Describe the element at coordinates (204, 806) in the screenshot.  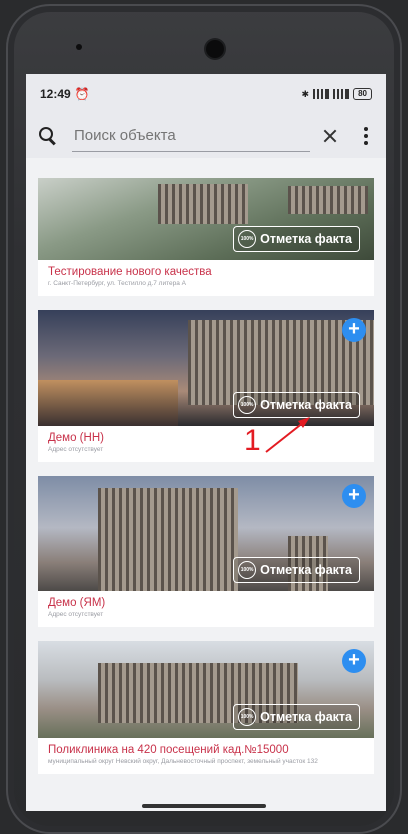
I see `home-indicator` at that location.